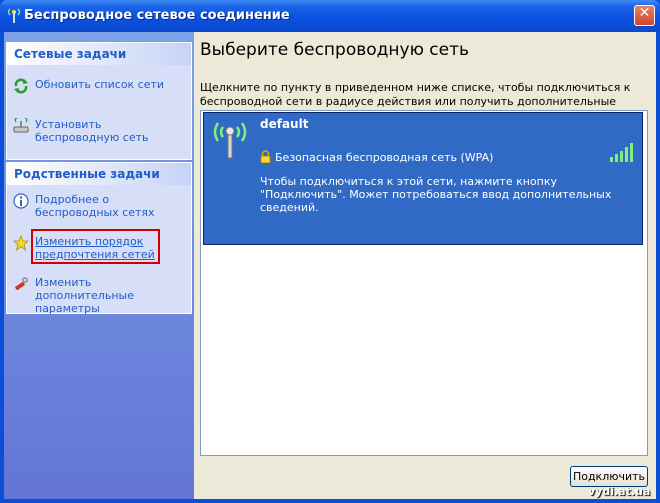  What do you see at coordinates (111, 131) in the screenshot?
I see `setup-wireless-network-link: Установить беспроводную сеть` at bounding box center [111, 131].